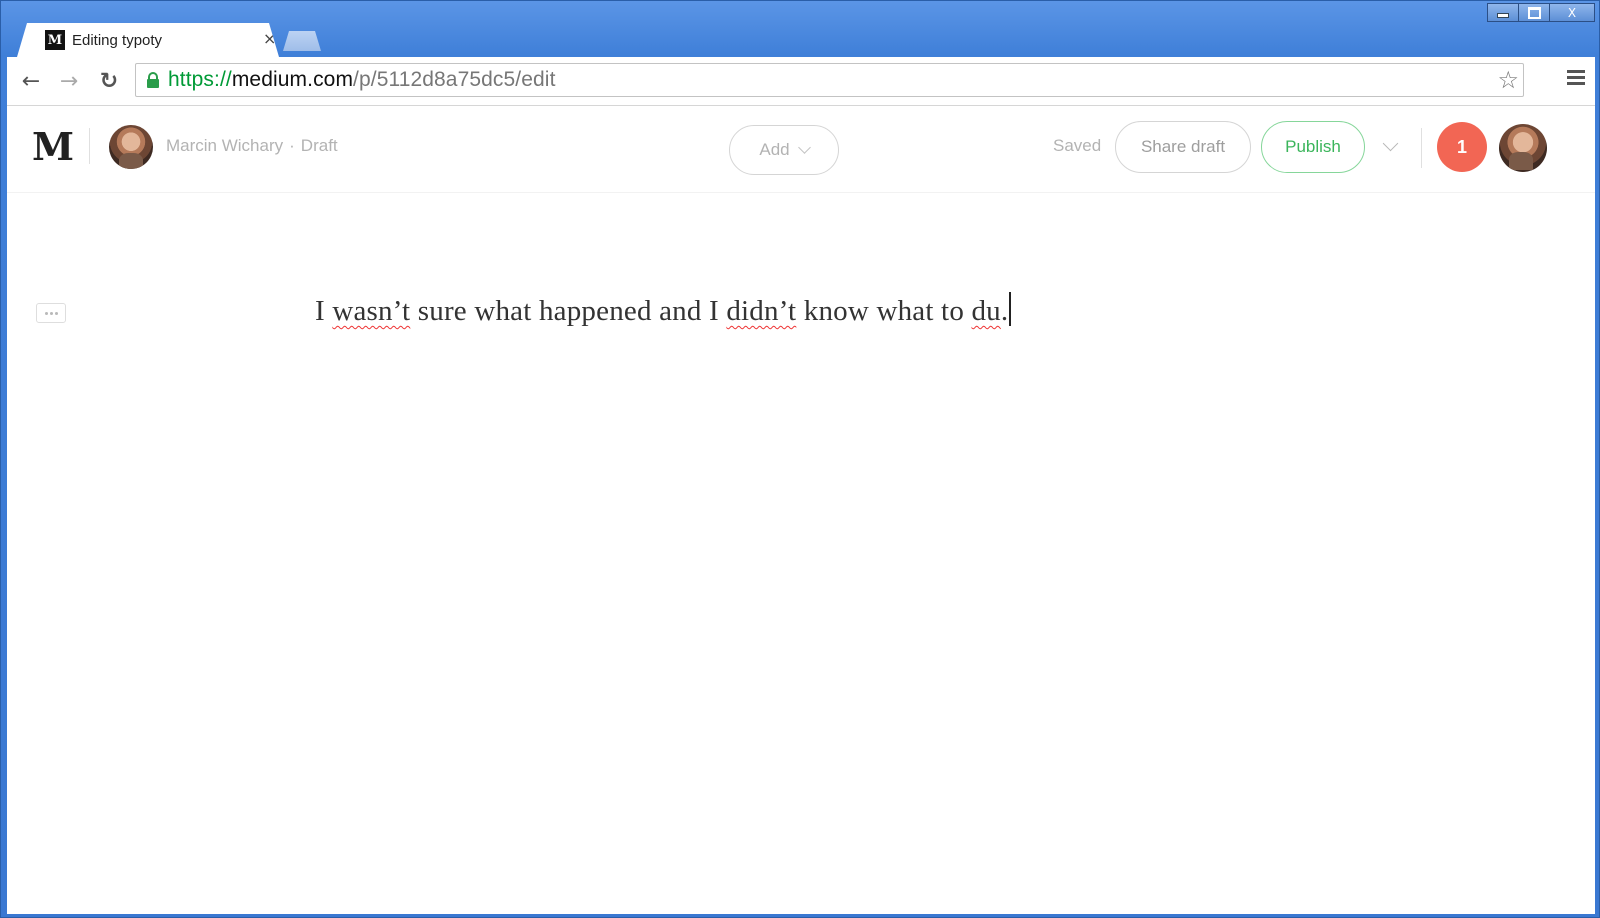  Describe the element at coordinates (454, 79) in the screenshot. I see `url-path: /p/5112d8a75dc5/edit` at that location.